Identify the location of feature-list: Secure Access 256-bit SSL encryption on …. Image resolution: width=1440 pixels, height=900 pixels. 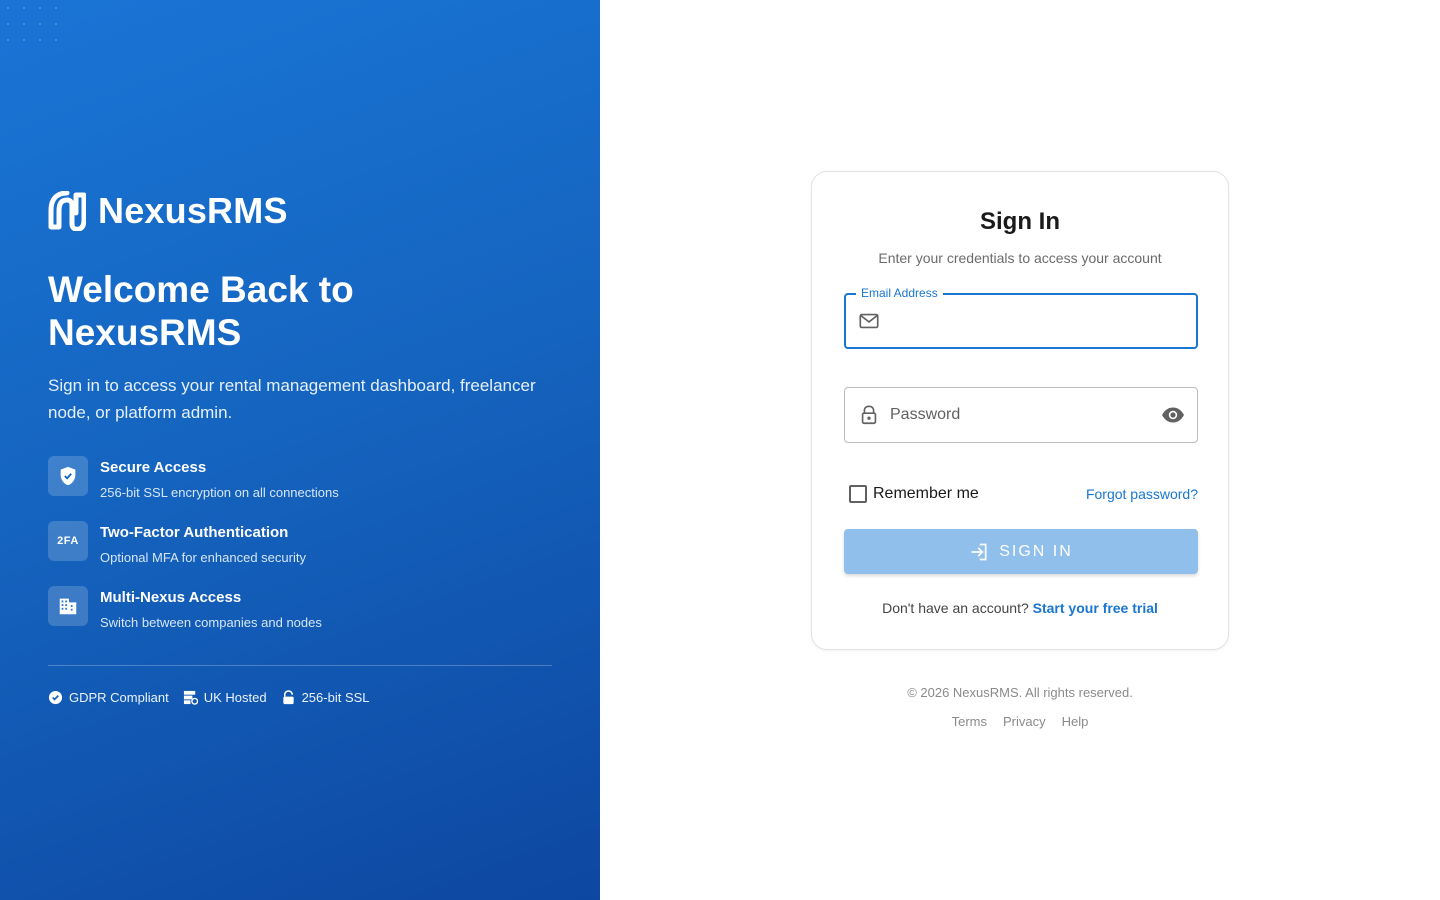
(300, 553).